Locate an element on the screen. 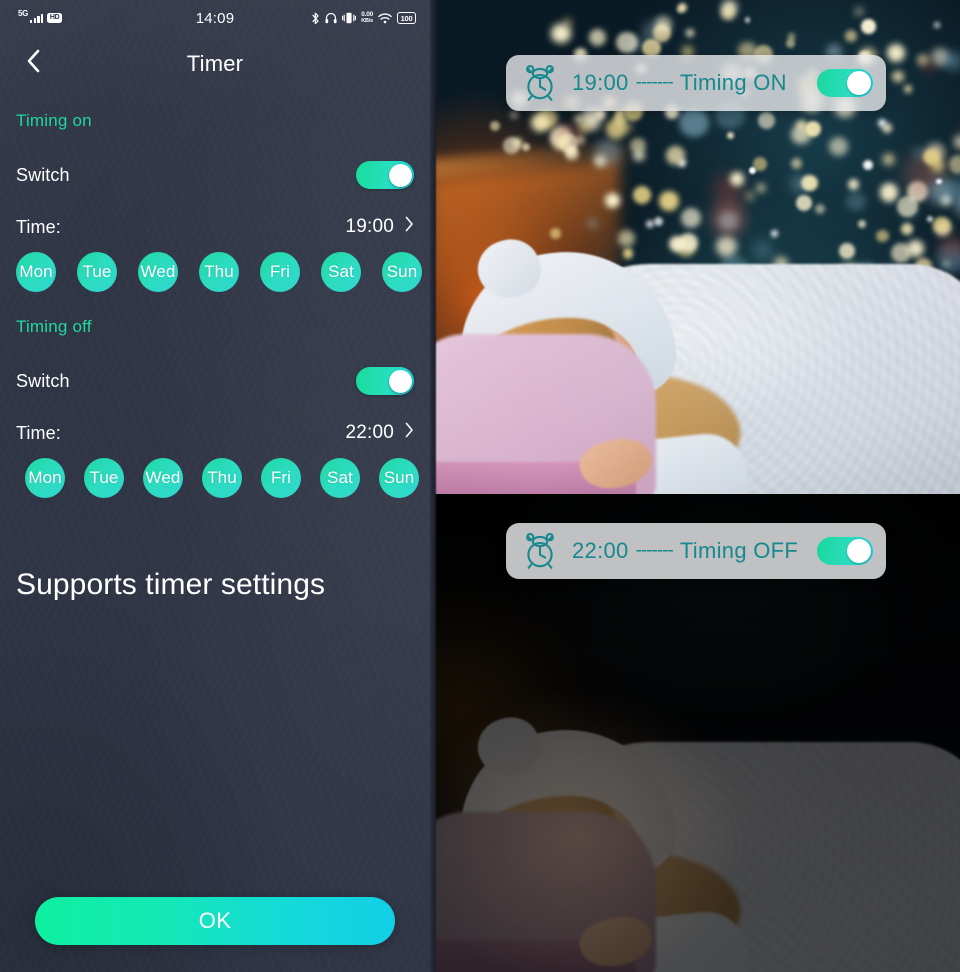 The image size is (960, 972). timer-off-badge: 22:00 ------- Timing OFF is located at coordinates (696, 551).